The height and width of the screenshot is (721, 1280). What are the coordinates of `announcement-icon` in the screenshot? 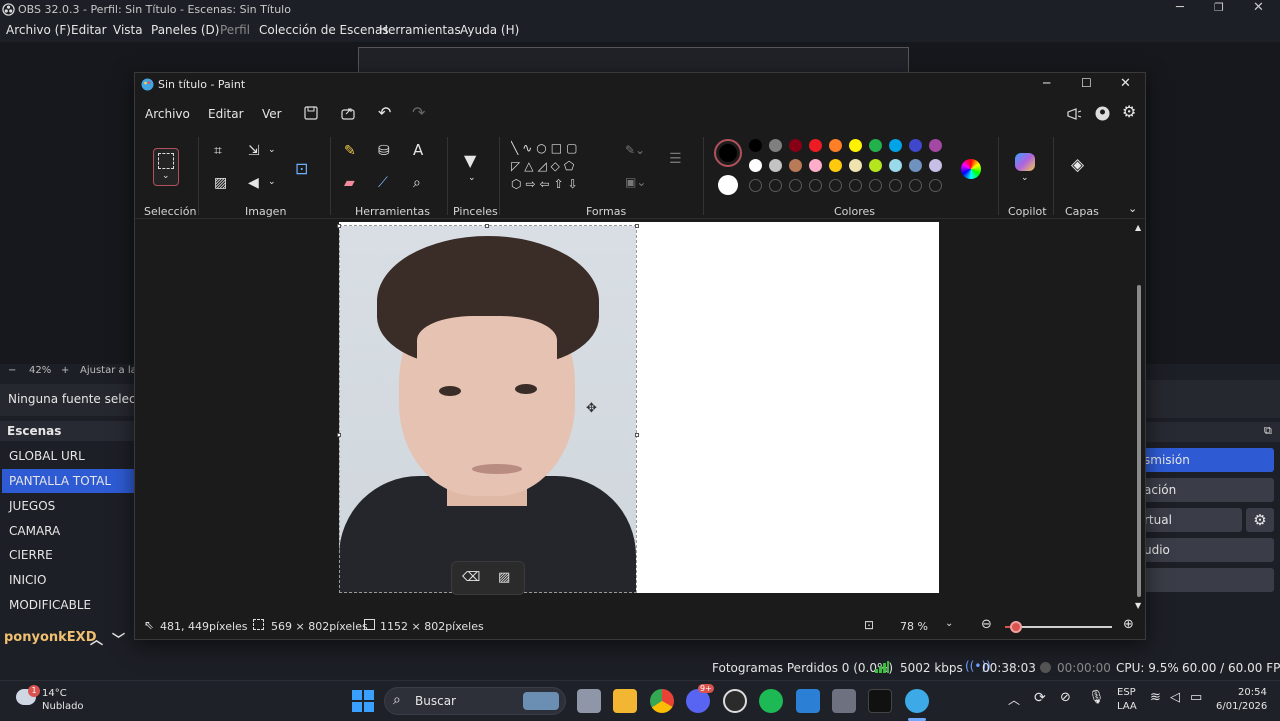 It's located at (1074, 114).